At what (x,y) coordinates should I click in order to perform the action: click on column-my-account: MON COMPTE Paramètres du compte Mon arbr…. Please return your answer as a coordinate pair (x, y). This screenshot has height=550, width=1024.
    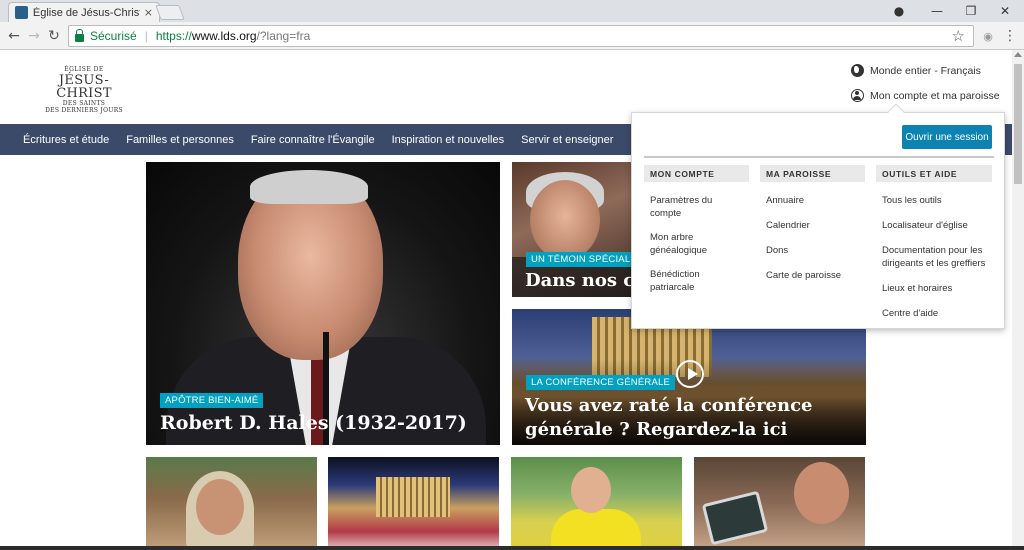
    Looking at the image, I should click on (696, 229).